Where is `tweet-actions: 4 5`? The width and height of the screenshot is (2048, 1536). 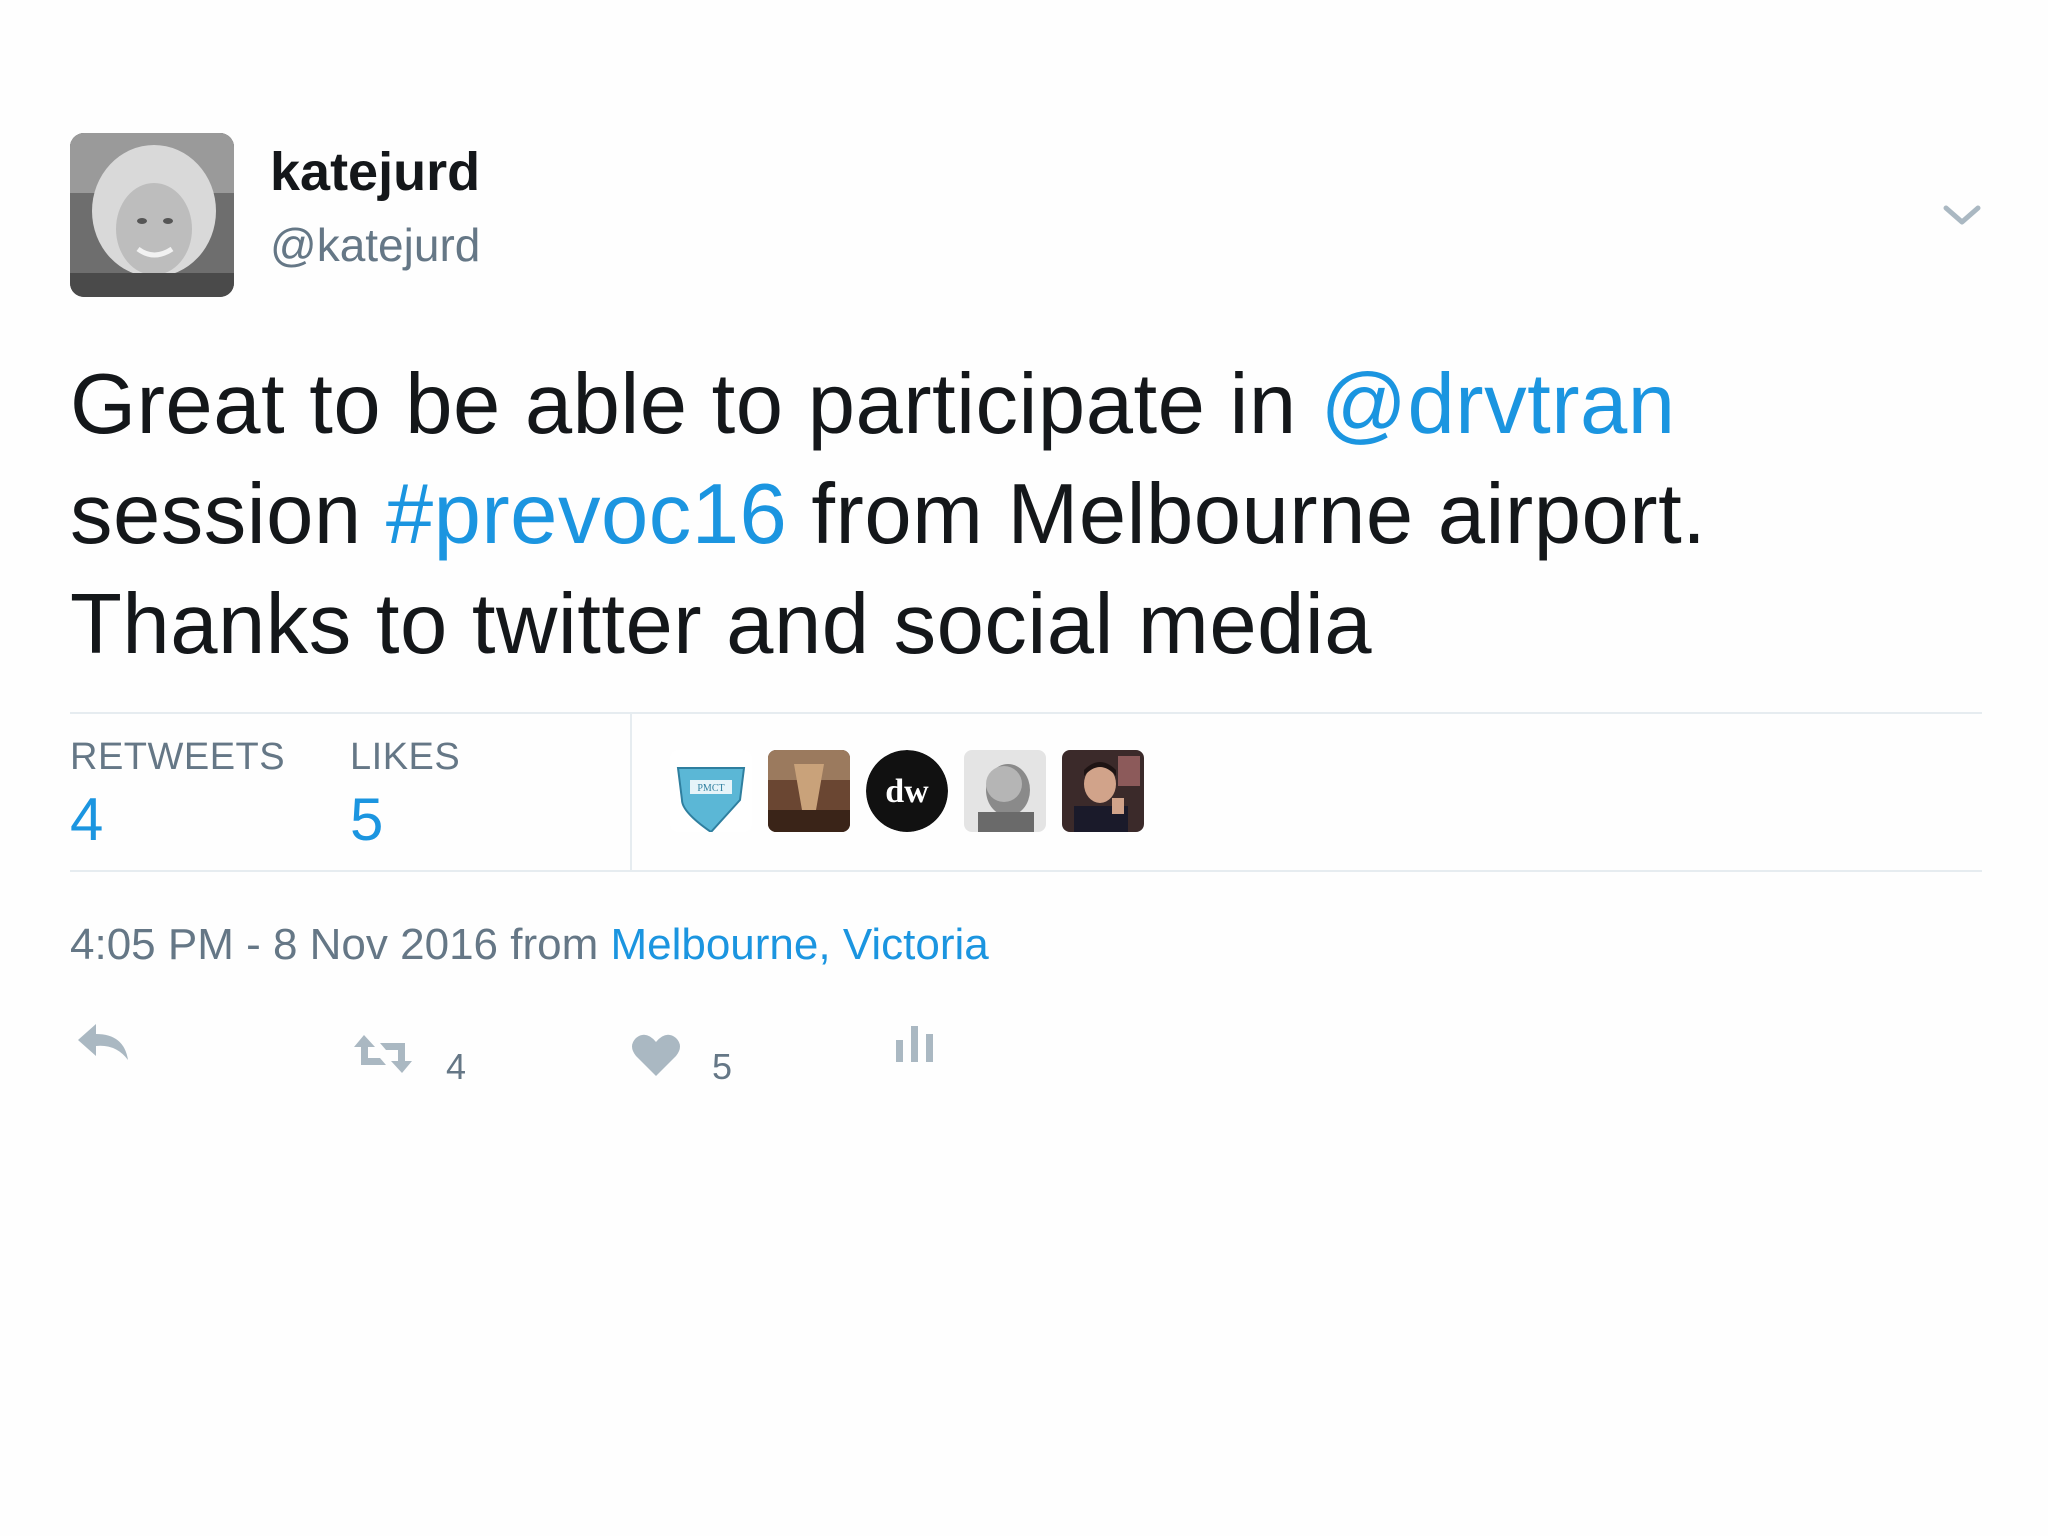 tweet-actions: 4 5 is located at coordinates (570, 1055).